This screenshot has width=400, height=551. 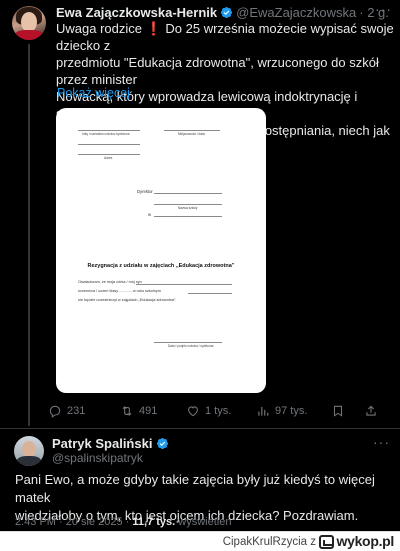 What do you see at coordinates (148, 411) in the screenshot?
I see `repost-count: 491` at bounding box center [148, 411].